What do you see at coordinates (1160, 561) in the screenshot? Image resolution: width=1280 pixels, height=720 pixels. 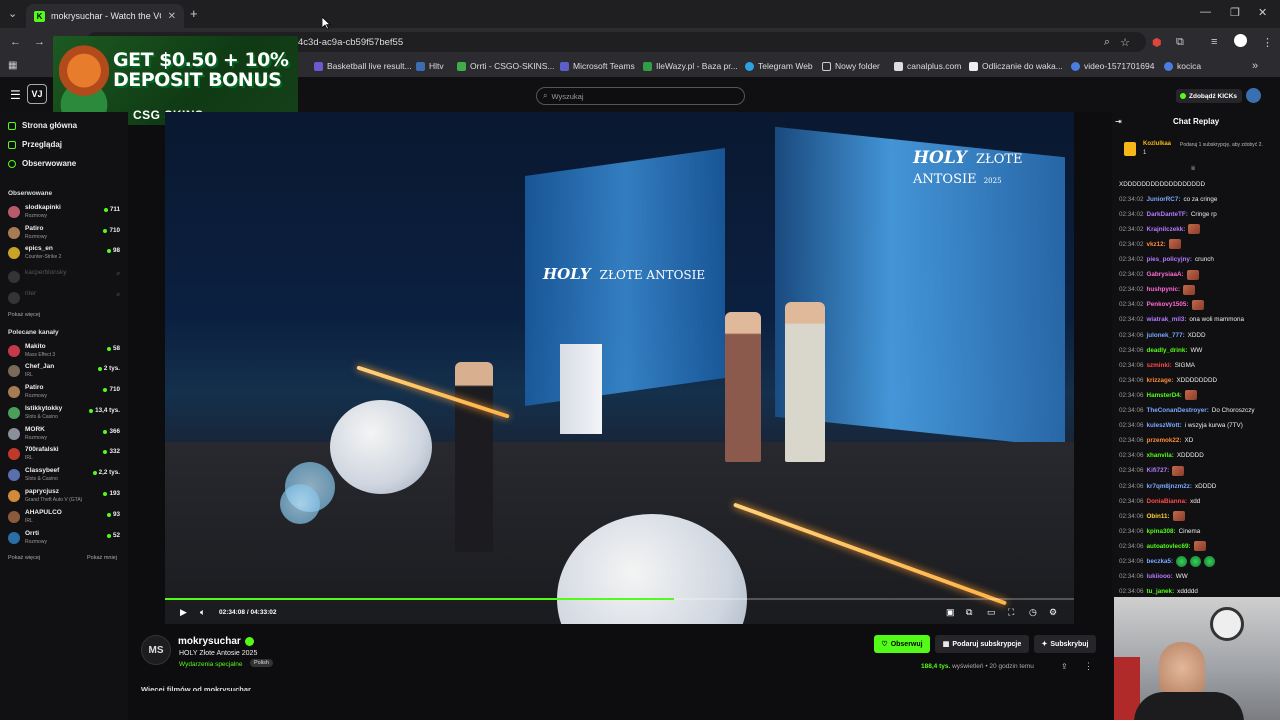 I see `chat-username: beczka5:` at bounding box center [1160, 561].